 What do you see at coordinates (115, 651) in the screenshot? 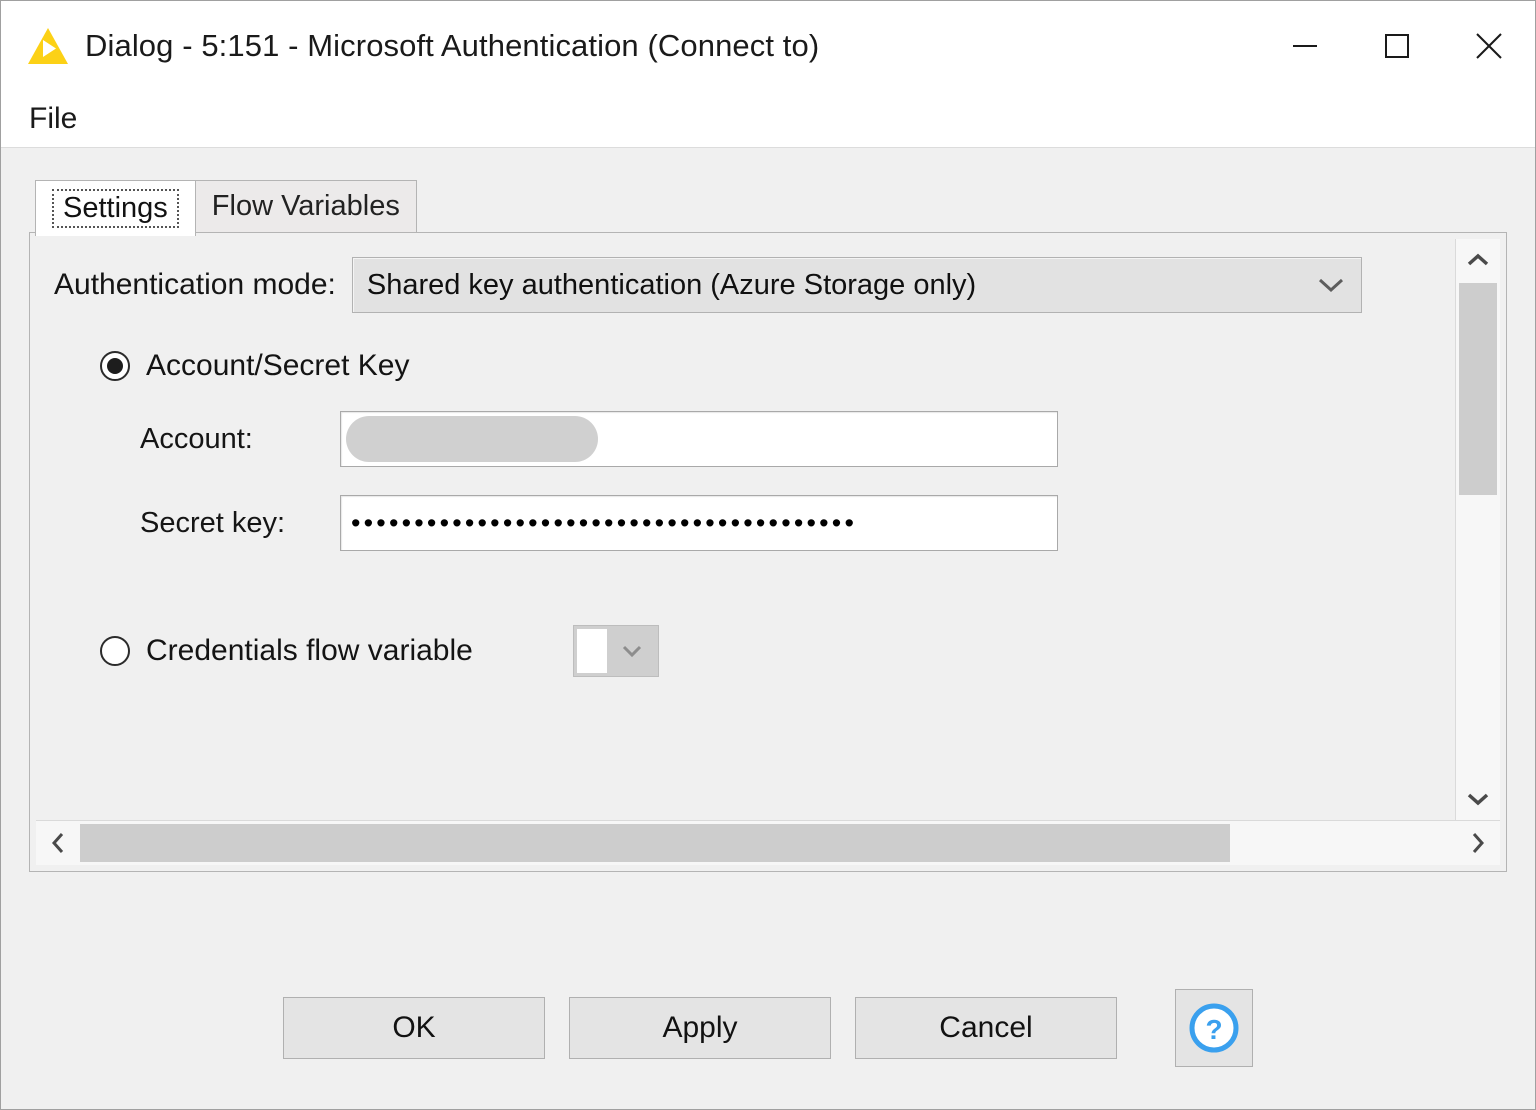
I see `radio-button-unselected-icon` at bounding box center [115, 651].